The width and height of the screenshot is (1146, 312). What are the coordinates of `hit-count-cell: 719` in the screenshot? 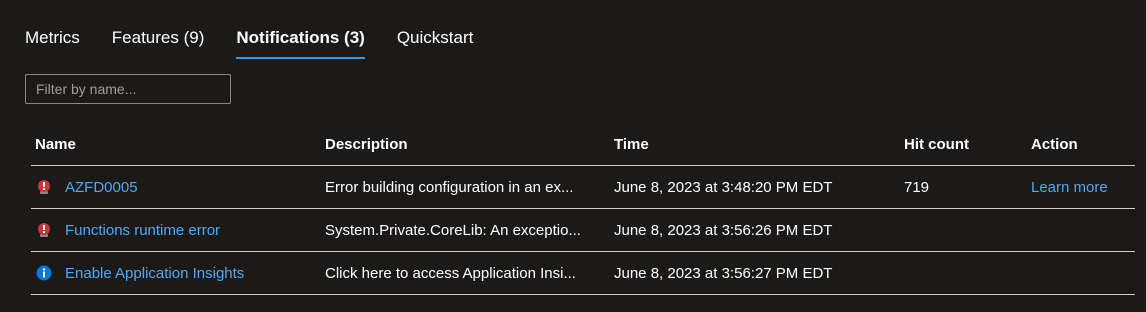 It's located at (917, 187).